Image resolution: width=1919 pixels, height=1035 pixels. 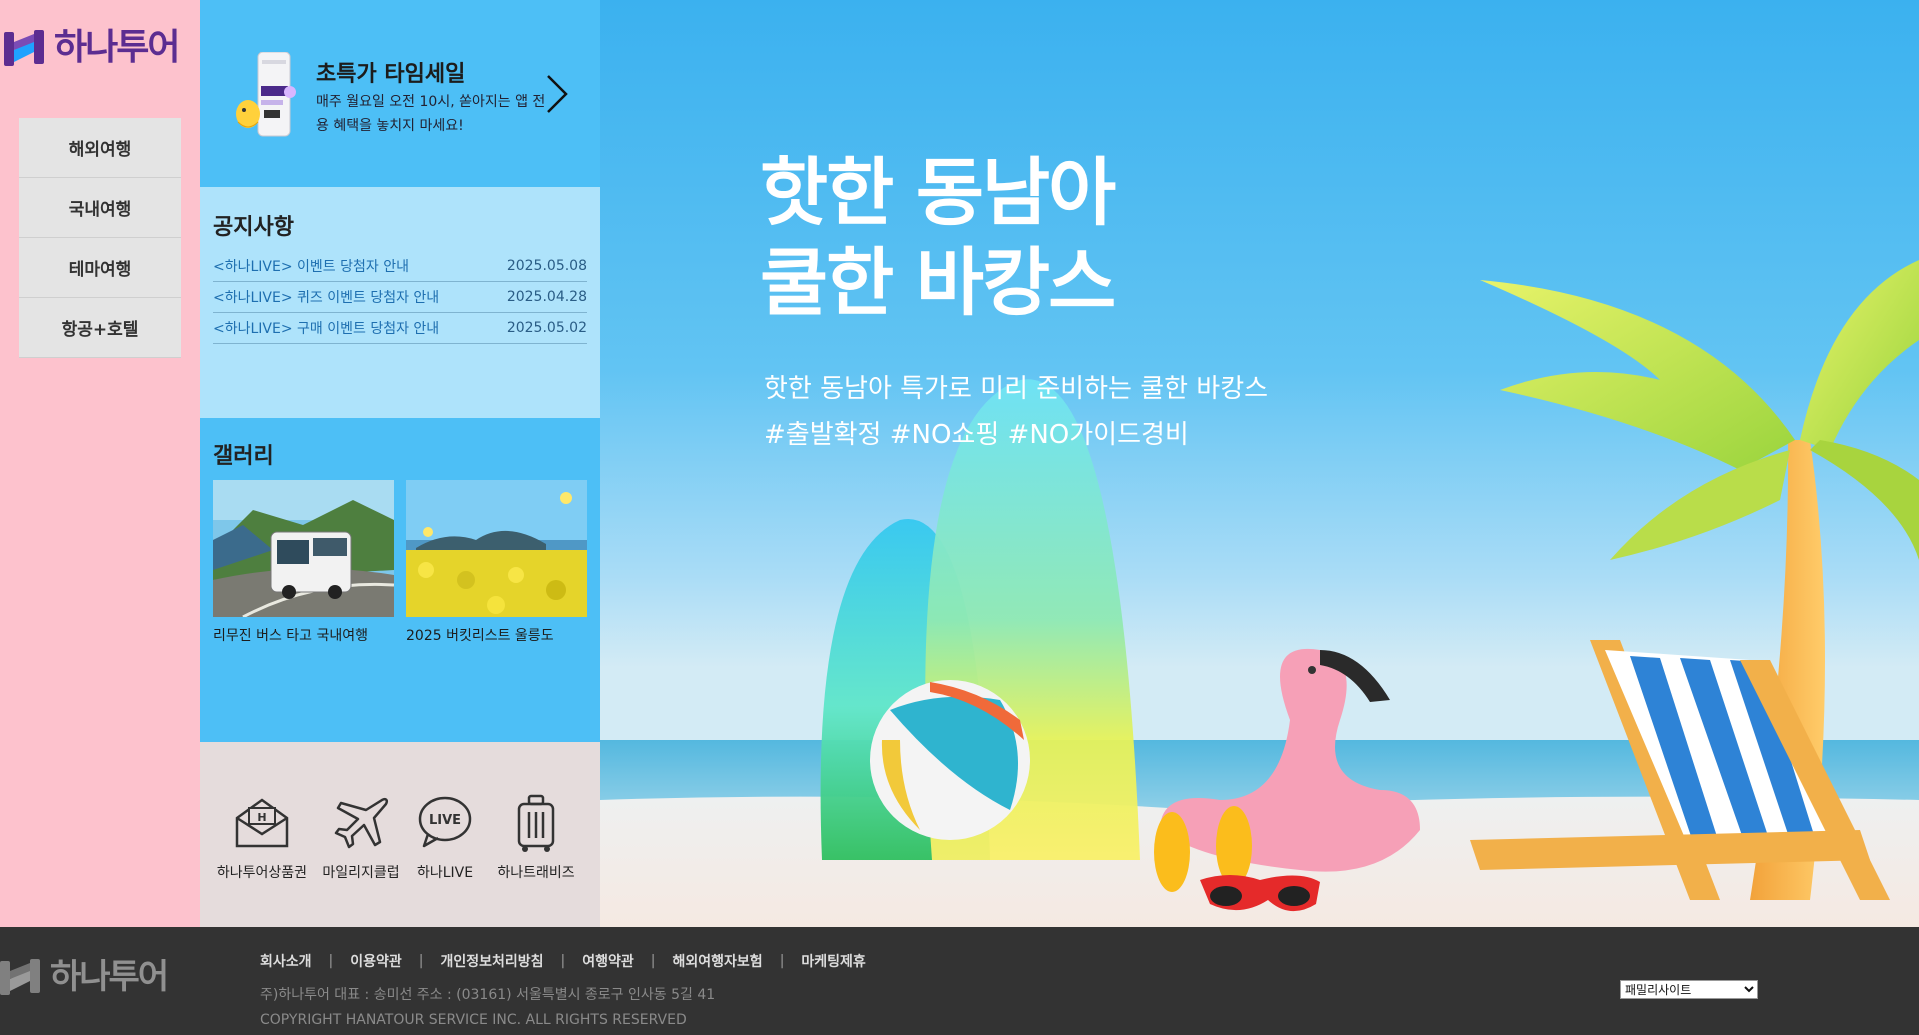 I want to click on quick-link-travibiz: 하나트래비즈, so click(x=536, y=837).